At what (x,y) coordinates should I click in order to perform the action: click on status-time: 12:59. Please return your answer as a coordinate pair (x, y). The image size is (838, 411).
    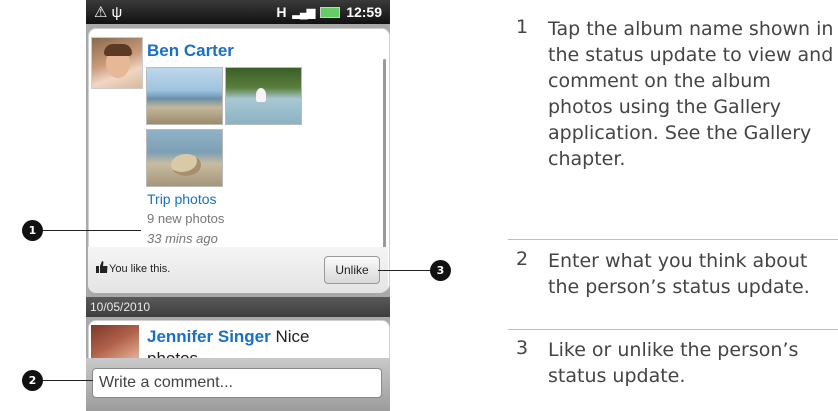
    Looking at the image, I should click on (364, 12).